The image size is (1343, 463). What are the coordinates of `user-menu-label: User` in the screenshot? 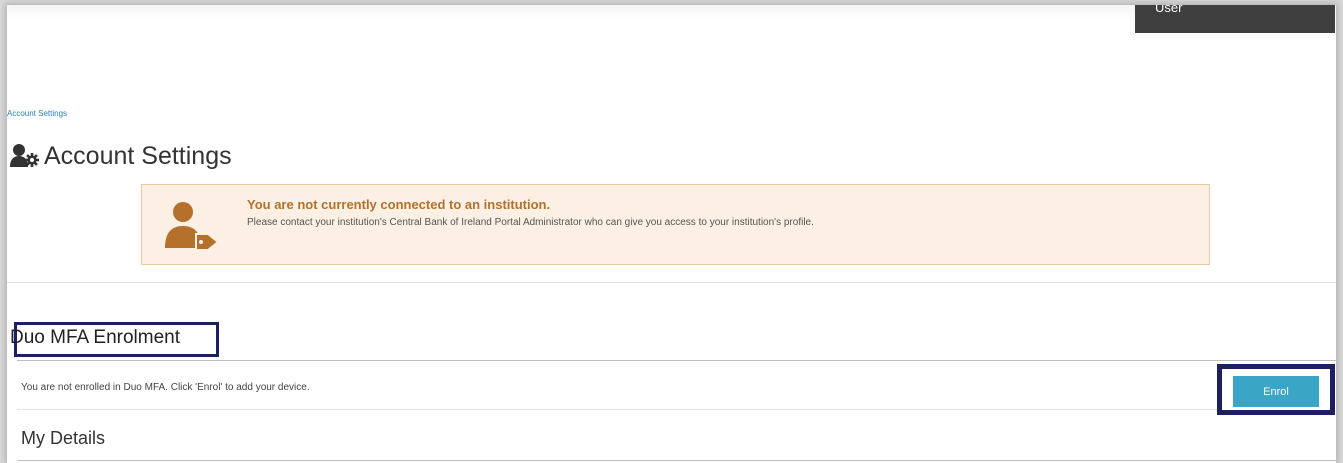 It's located at (1169, 10).